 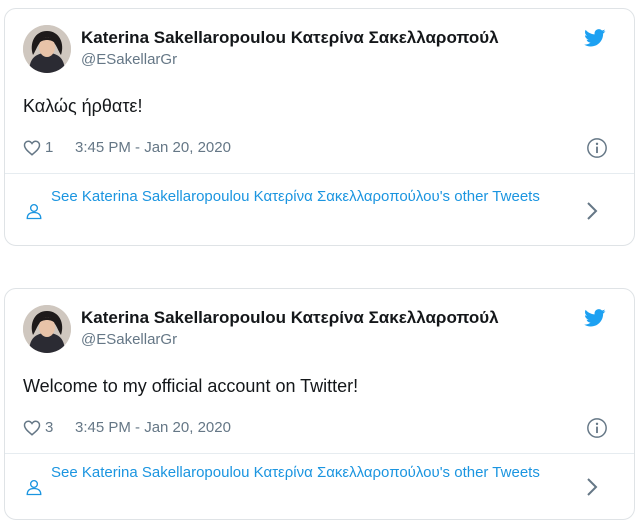 What do you see at coordinates (83, 106) in the screenshot?
I see `tweet-text: Καλώς ήρθατε!` at bounding box center [83, 106].